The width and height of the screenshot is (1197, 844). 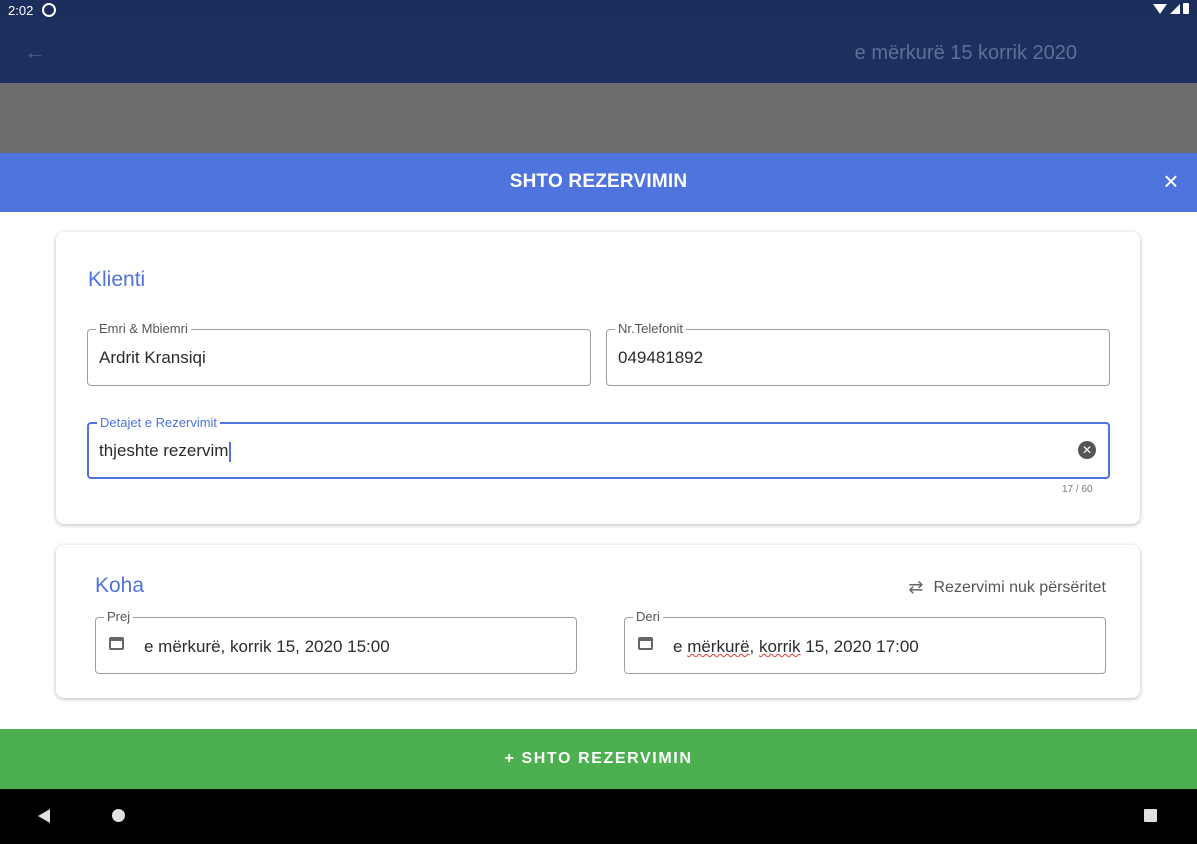 I want to click on dialog-title: SHTO REZERVIMIN, so click(x=598, y=181).